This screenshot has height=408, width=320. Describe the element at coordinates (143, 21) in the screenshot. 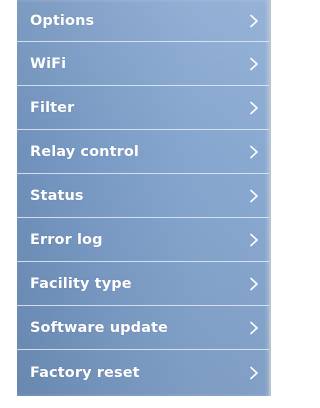

I see `menu-item-options: Options` at that location.